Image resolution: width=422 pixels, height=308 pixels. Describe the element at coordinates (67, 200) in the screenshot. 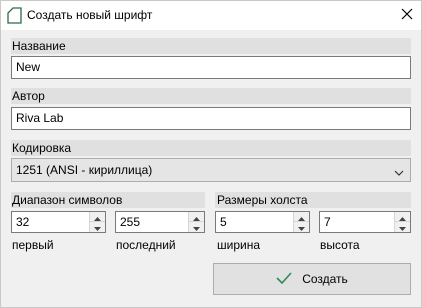

I see `char-range-label: Диапазон символов` at that location.